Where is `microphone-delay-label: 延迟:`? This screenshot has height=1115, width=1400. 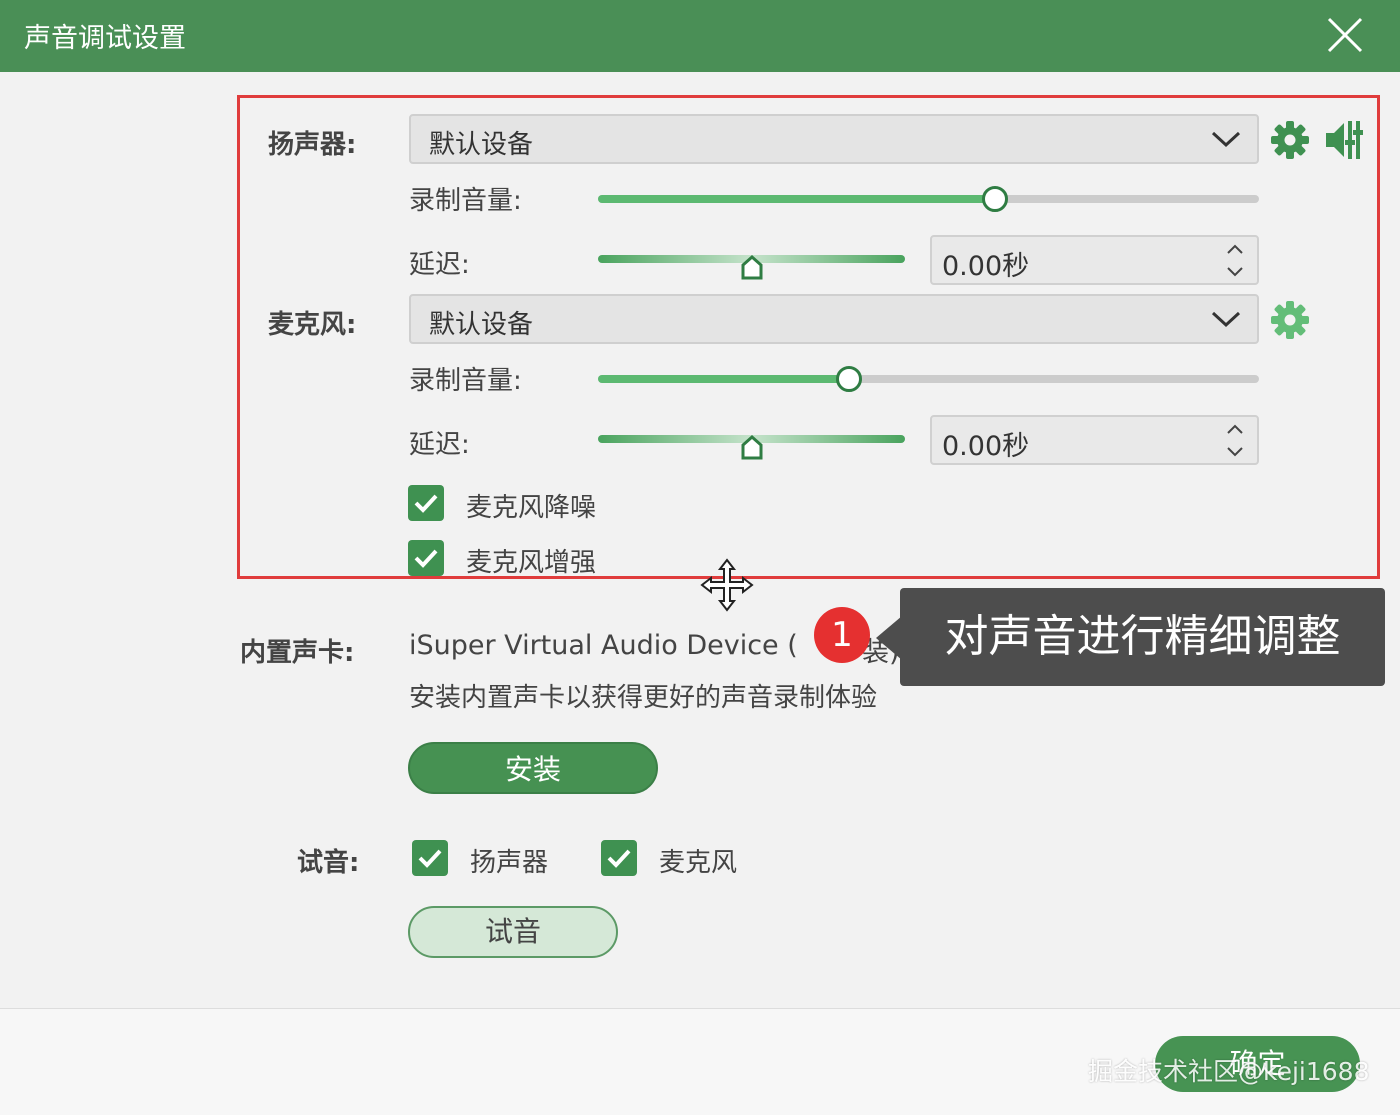
microphone-delay-label: 延迟: is located at coordinates (439, 445).